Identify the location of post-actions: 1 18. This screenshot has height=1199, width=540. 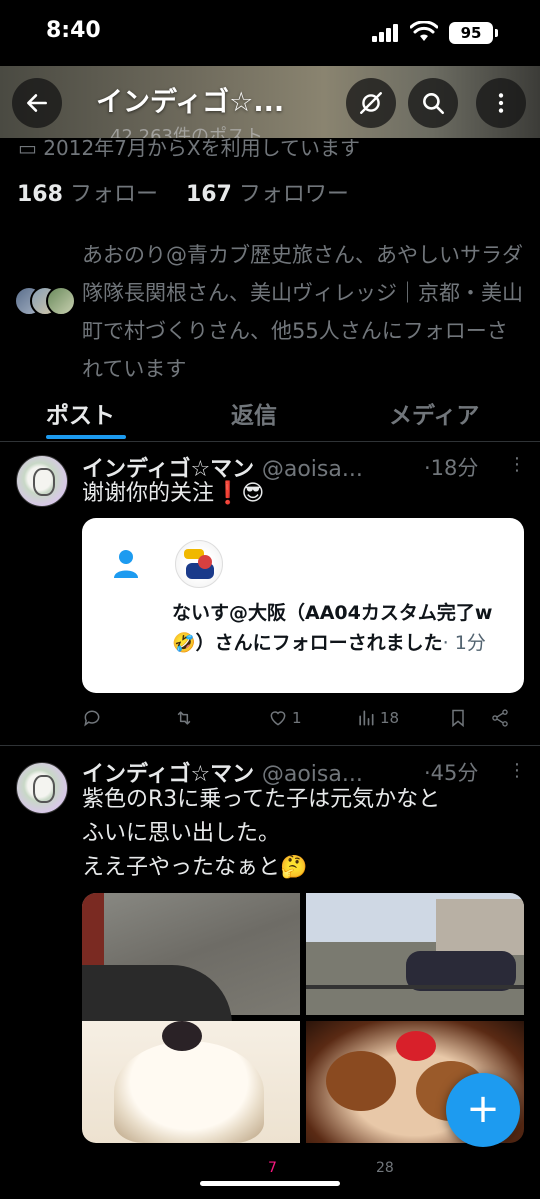
(302, 720).